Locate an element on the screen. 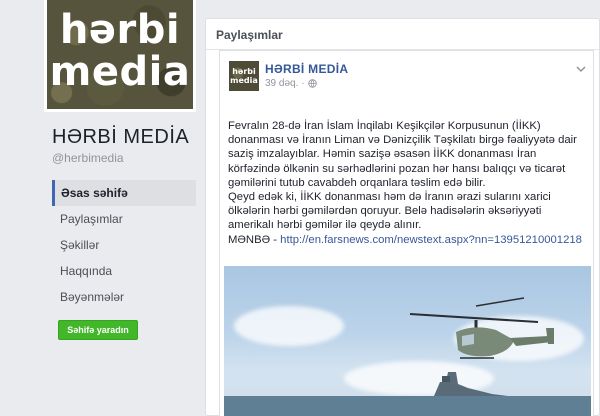 This screenshot has height=416, width=600. page-handle: @herbimedia is located at coordinates (88, 158).